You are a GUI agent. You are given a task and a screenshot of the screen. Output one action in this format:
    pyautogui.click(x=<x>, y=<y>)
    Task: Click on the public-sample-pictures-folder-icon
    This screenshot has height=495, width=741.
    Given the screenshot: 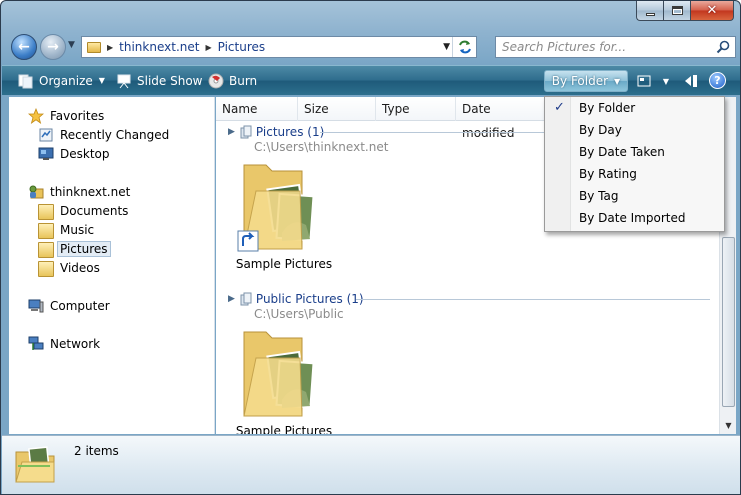 What is the action you would take?
    pyautogui.click(x=281, y=374)
    